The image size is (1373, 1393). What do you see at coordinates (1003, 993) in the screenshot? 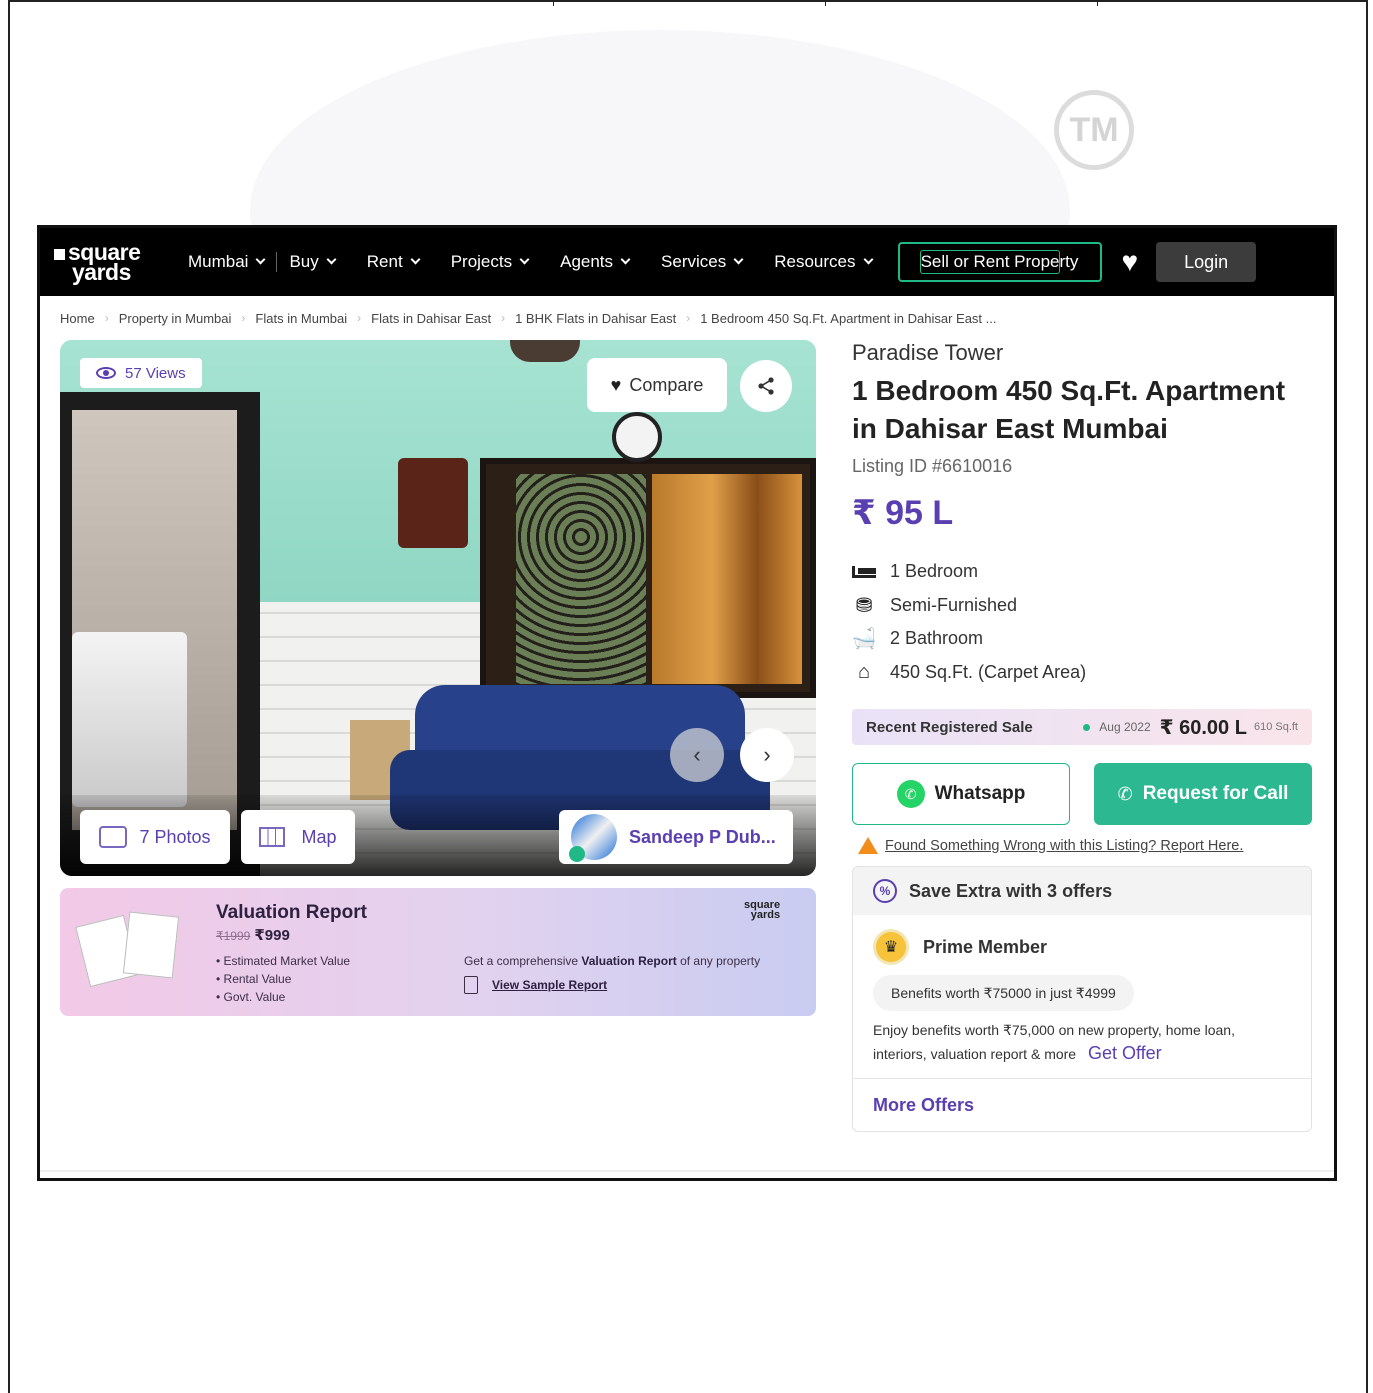
I see `prime-benefits-chip: Benefits worth ₹75000 in just ₹4999` at bounding box center [1003, 993].